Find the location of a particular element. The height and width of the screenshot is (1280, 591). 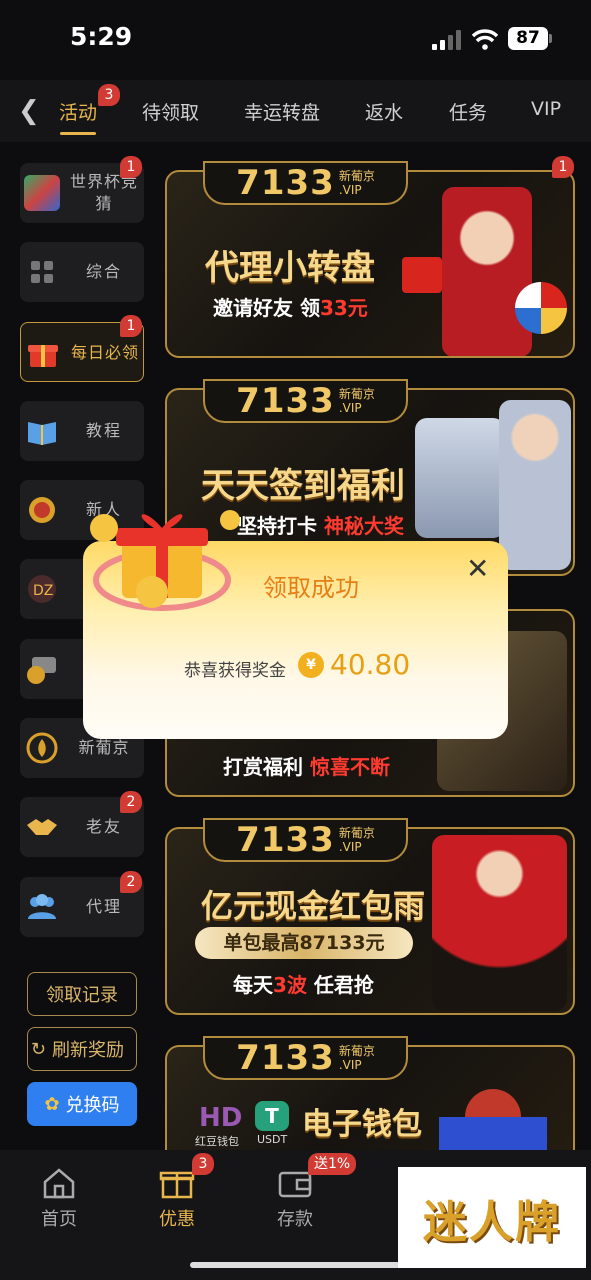

wallet-graphic is located at coordinates (493, 1133).